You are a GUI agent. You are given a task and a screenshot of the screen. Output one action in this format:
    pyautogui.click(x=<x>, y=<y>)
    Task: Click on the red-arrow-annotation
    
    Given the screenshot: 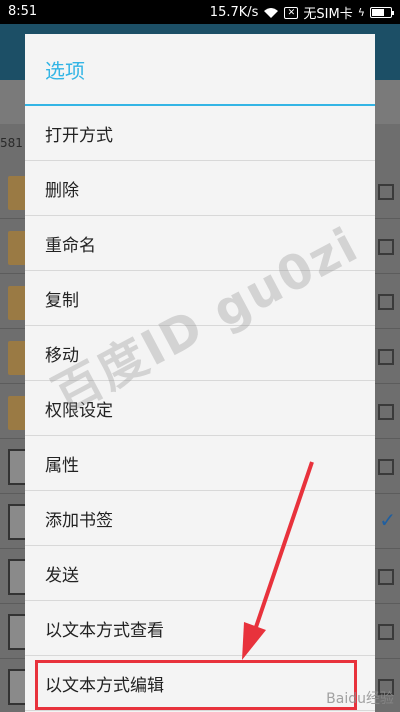 What is the action you would take?
    pyautogui.click(x=278, y=560)
    